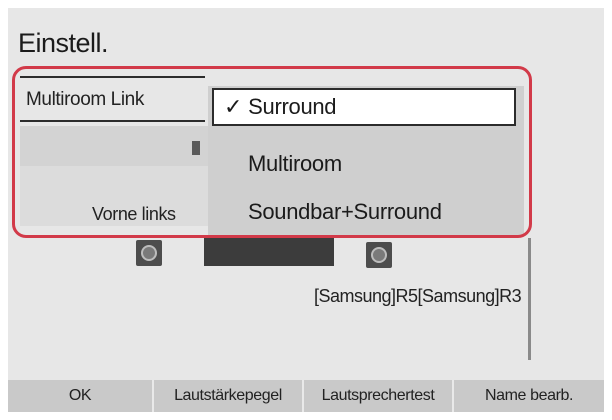  I want to click on dropdown-option-multiroom: Multiroom, so click(366, 165).